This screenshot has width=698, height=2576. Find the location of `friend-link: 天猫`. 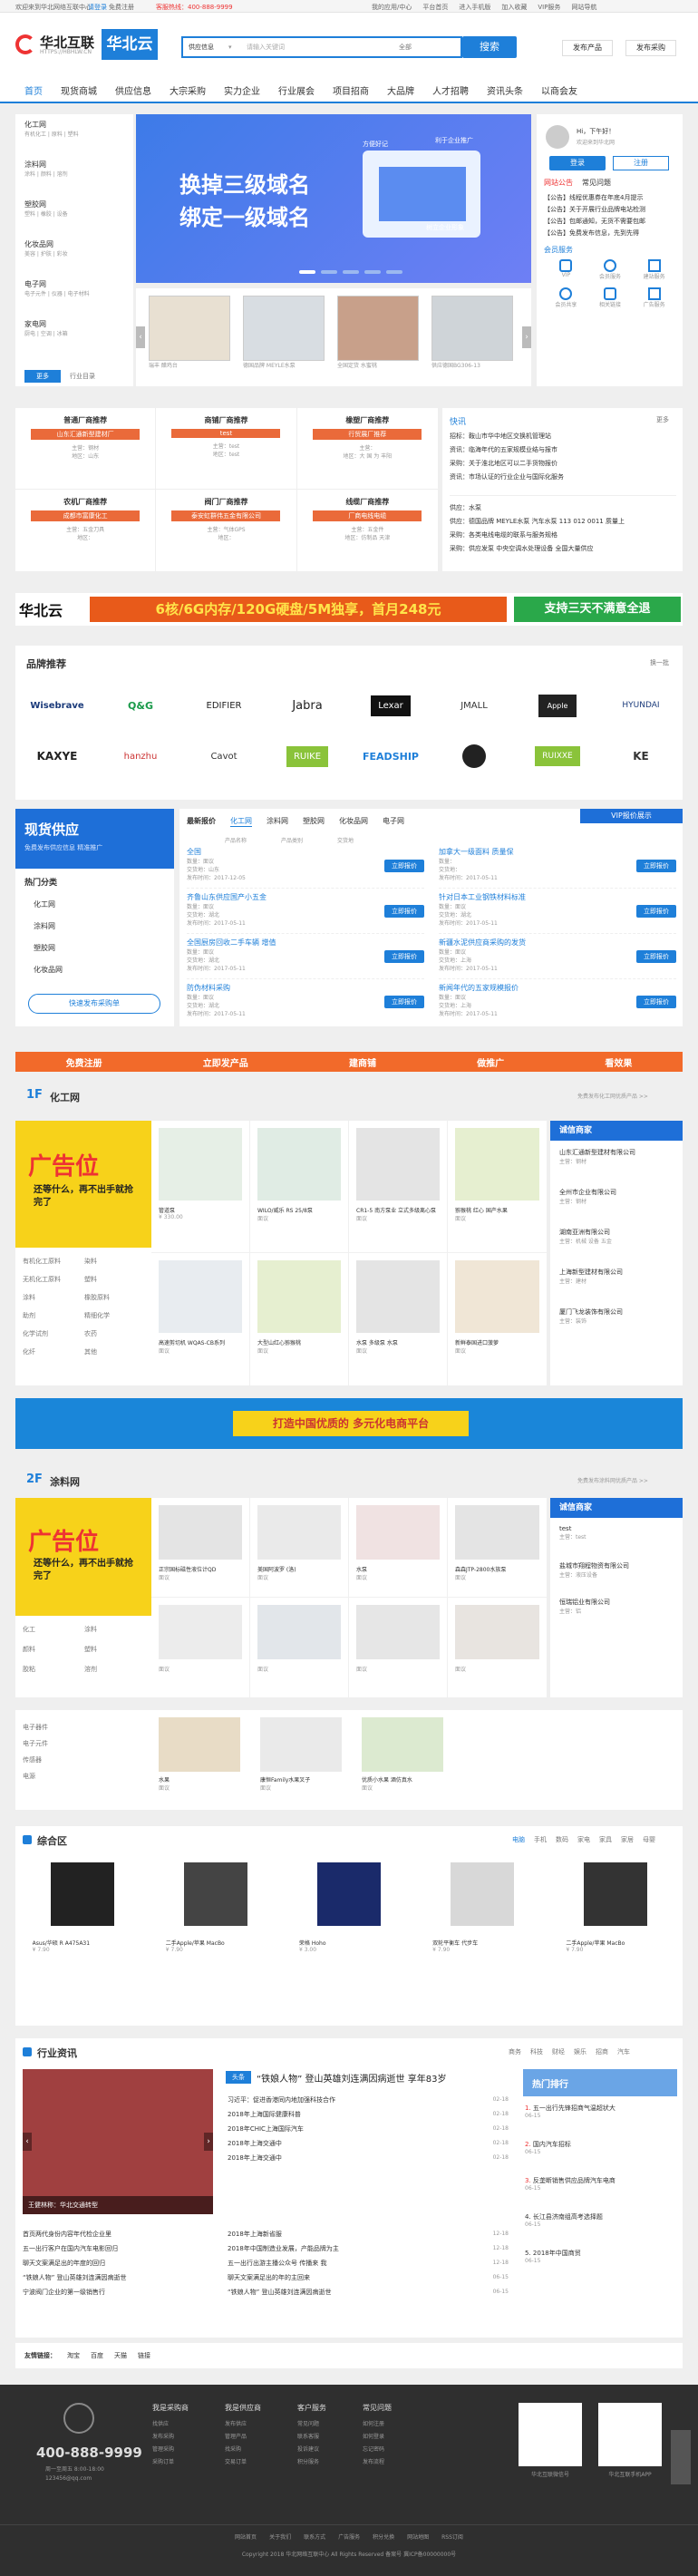

friend-link: 天猫 is located at coordinates (120, 2355).